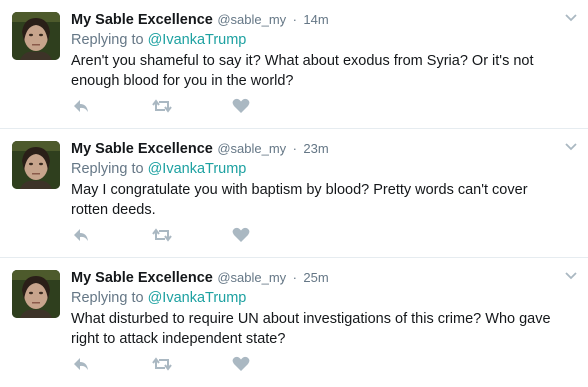  I want to click on timestamp: 14m, so click(315, 19).